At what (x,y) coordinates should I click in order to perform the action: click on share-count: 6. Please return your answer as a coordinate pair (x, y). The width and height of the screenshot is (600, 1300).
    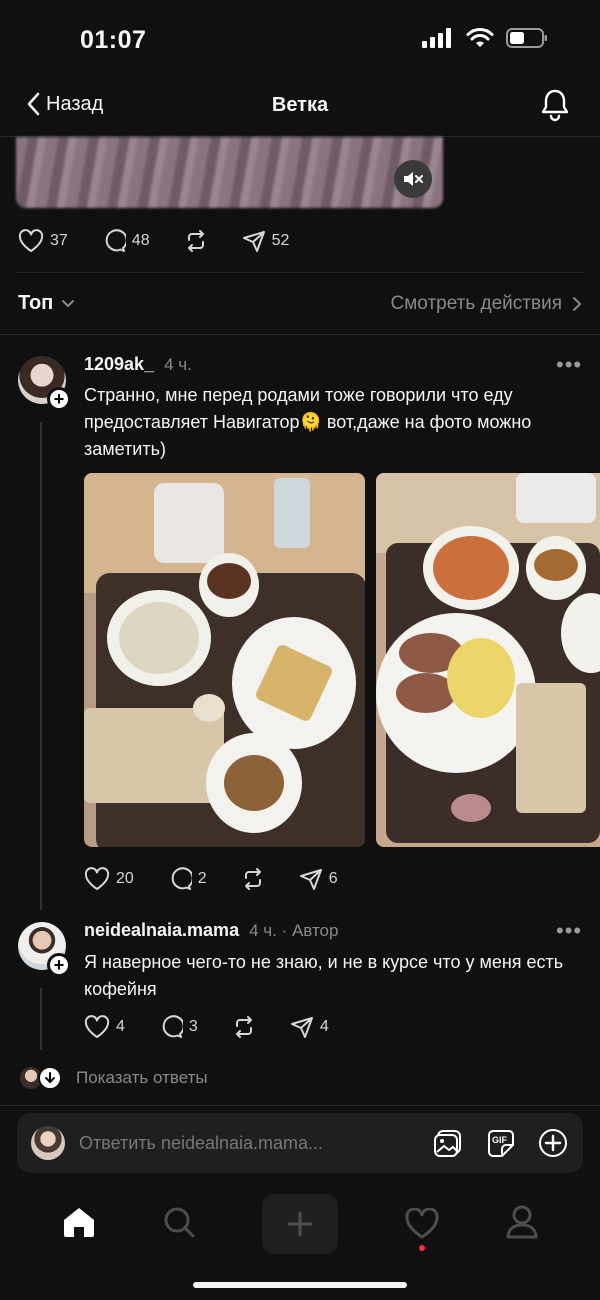
    Looking at the image, I should click on (333, 878).